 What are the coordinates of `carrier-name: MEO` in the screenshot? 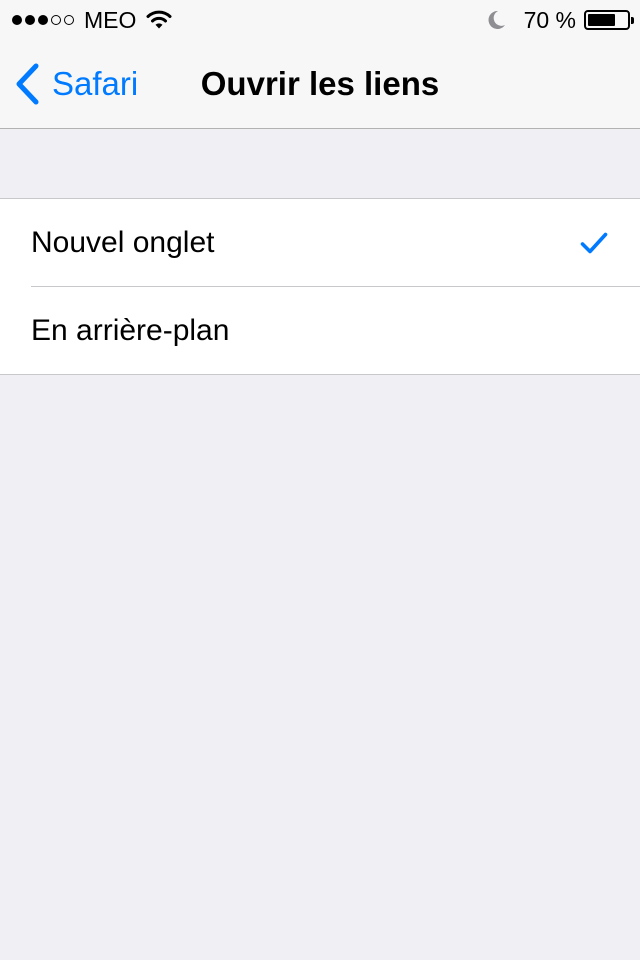 It's located at (110, 19).